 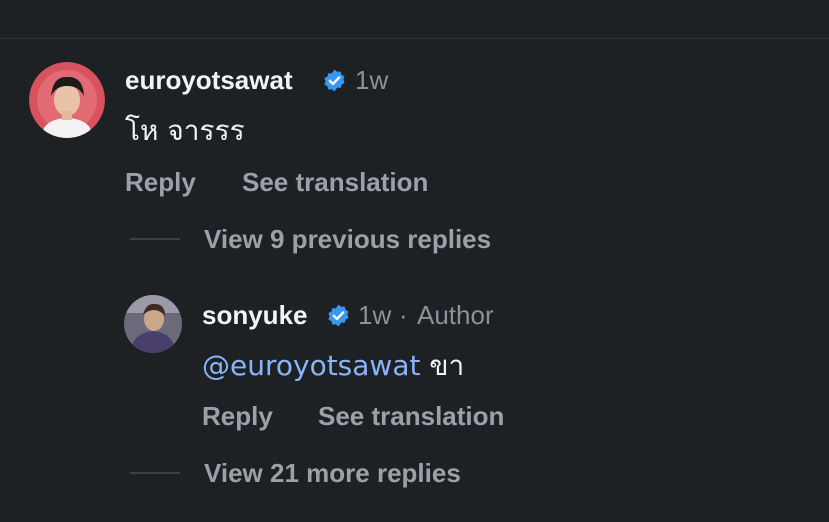 What do you see at coordinates (347, 239) in the screenshot?
I see `view-previous-replies-button: View 9 previous replies` at bounding box center [347, 239].